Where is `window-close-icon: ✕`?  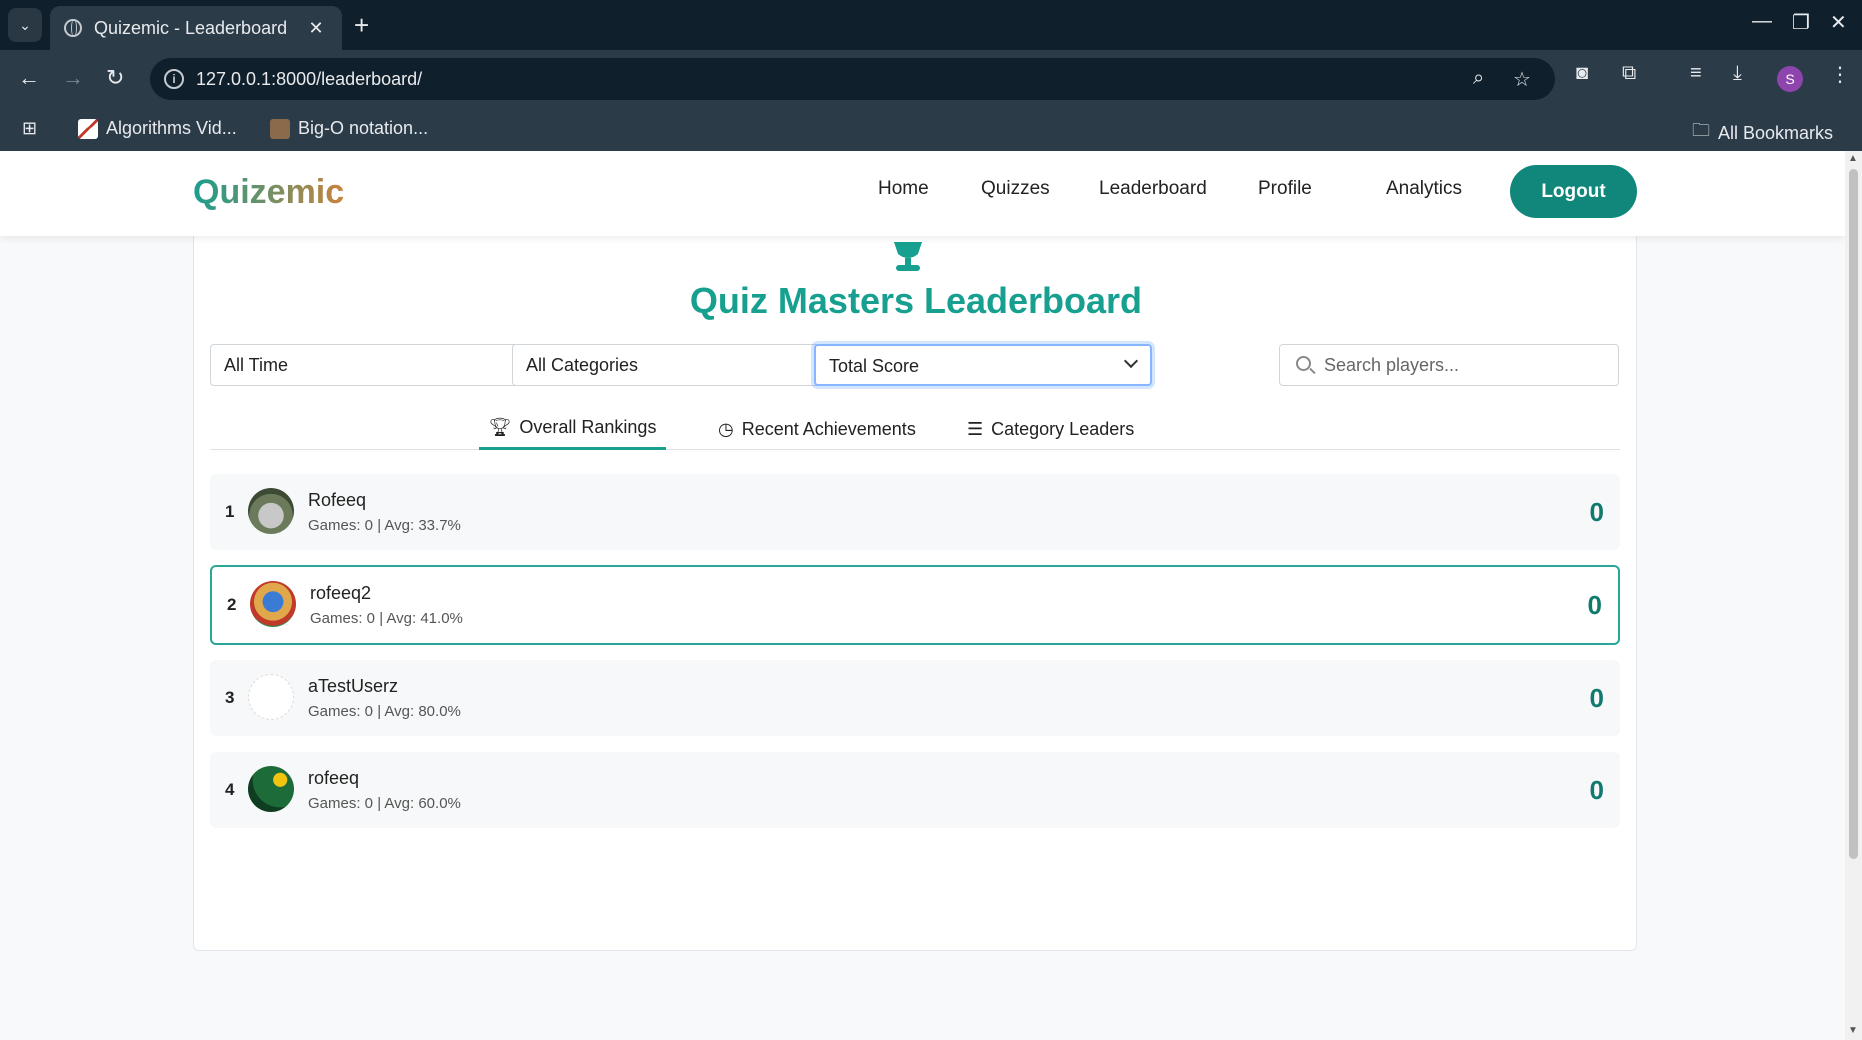
window-close-icon: ✕ is located at coordinates (1838, 22).